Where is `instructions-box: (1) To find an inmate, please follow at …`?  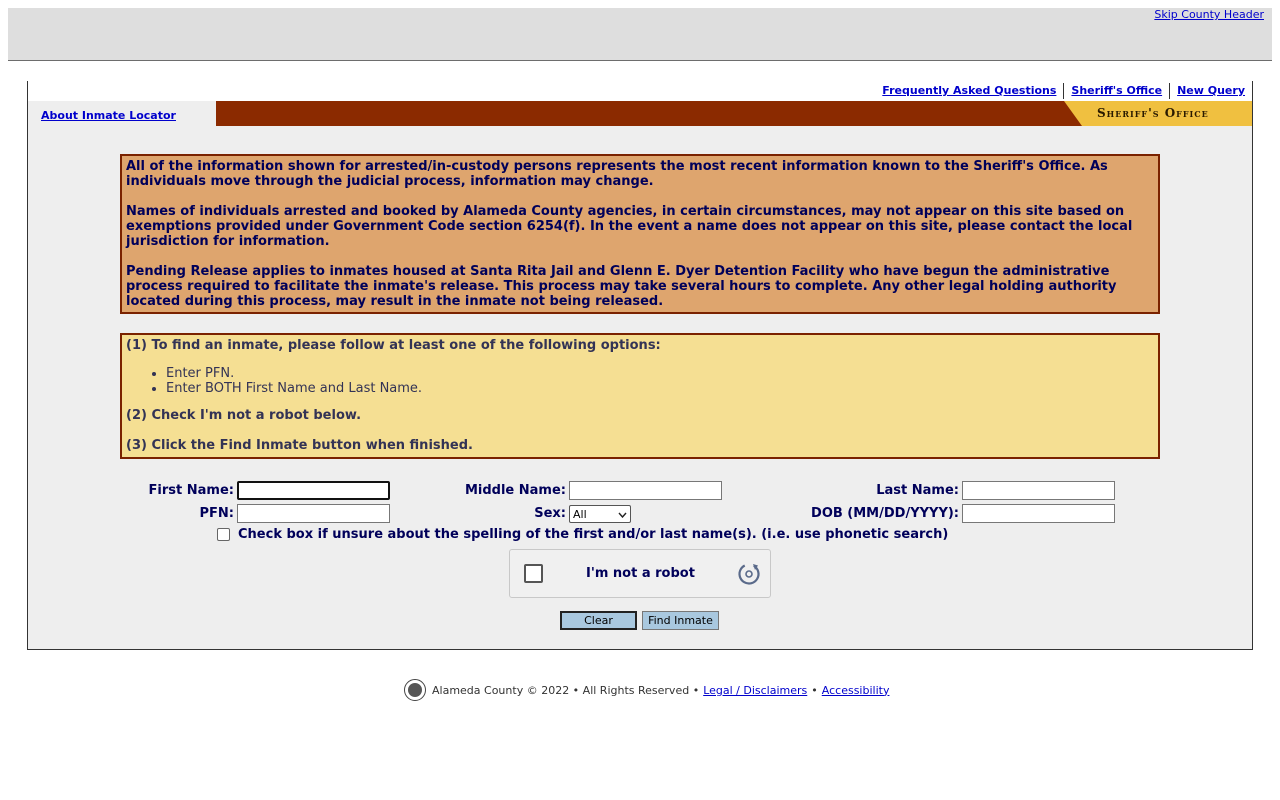 instructions-box: (1) To find an inmate, please follow at … is located at coordinates (640, 396).